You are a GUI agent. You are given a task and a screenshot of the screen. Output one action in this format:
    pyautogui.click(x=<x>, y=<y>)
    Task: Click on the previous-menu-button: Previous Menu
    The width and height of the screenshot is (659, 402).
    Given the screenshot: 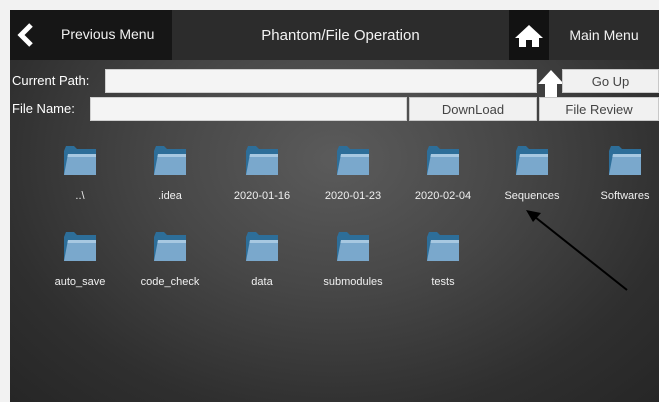 What is the action you would take?
    pyautogui.click(x=91, y=35)
    